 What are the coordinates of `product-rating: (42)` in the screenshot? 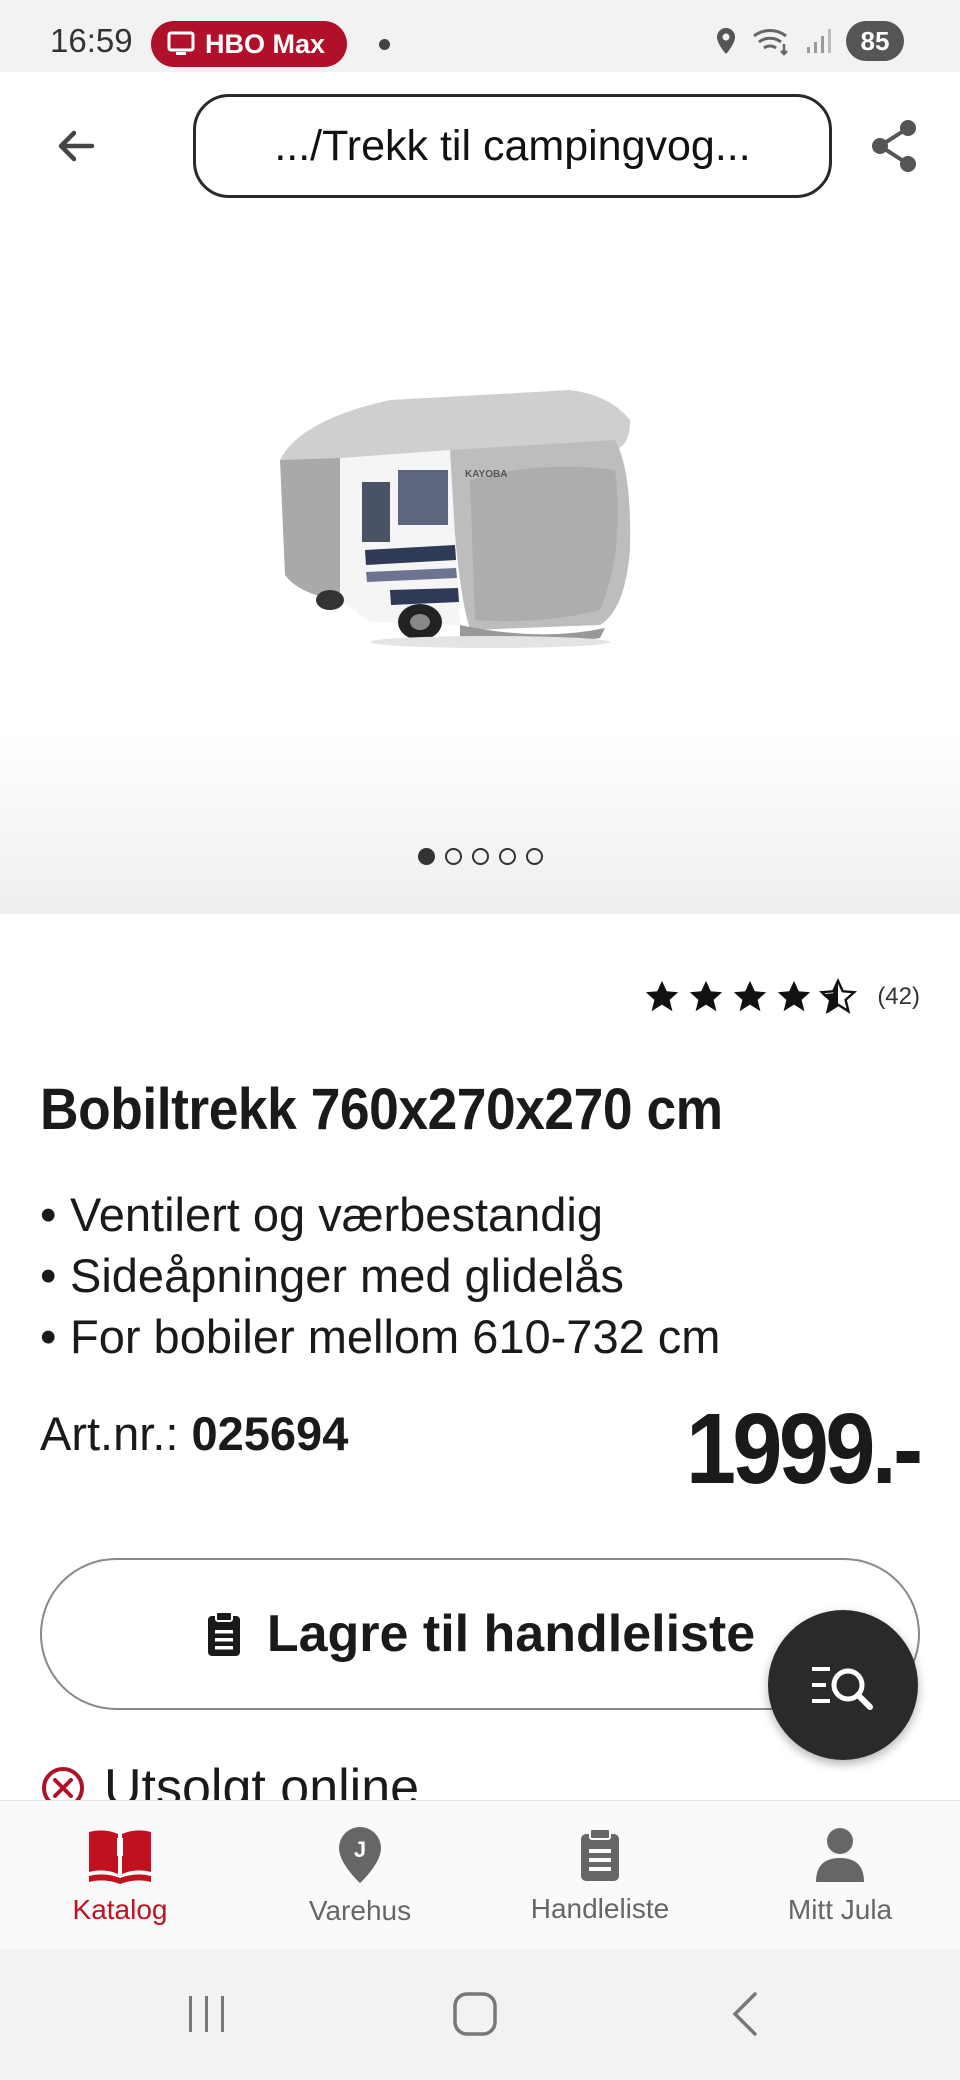 It's located at (781, 997).